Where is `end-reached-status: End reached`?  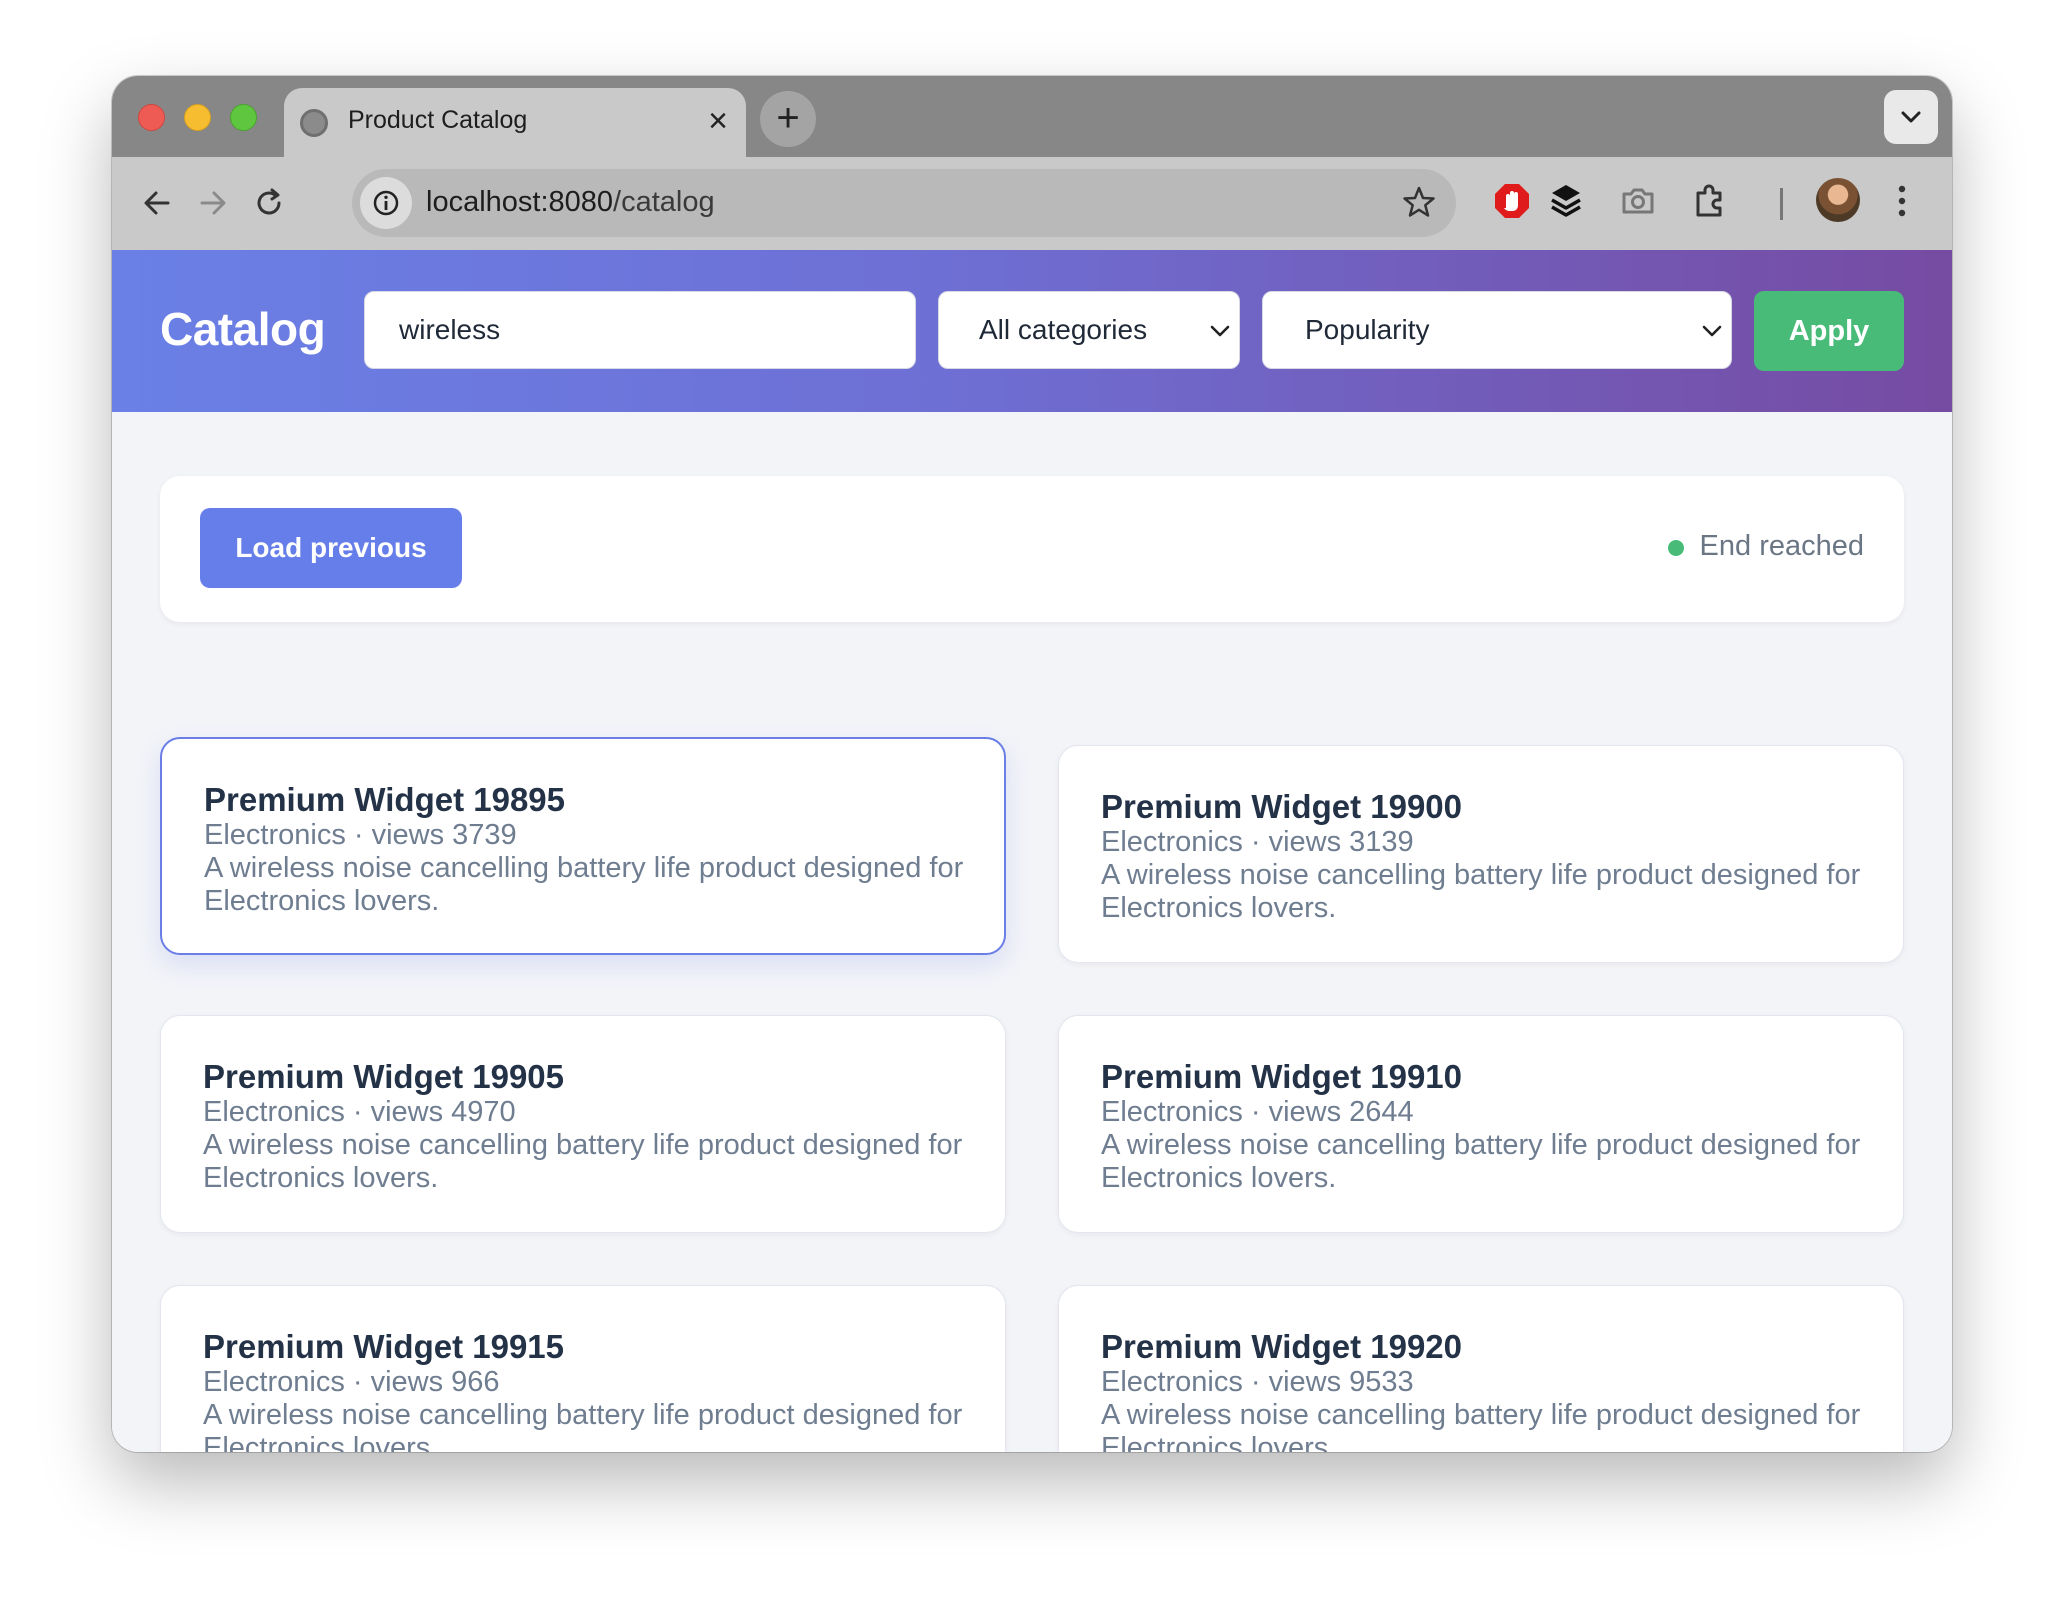
end-reached-status: End reached is located at coordinates (1765, 546).